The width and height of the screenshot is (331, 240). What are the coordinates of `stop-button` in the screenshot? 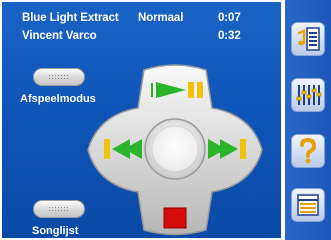 It's located at (175, 218).